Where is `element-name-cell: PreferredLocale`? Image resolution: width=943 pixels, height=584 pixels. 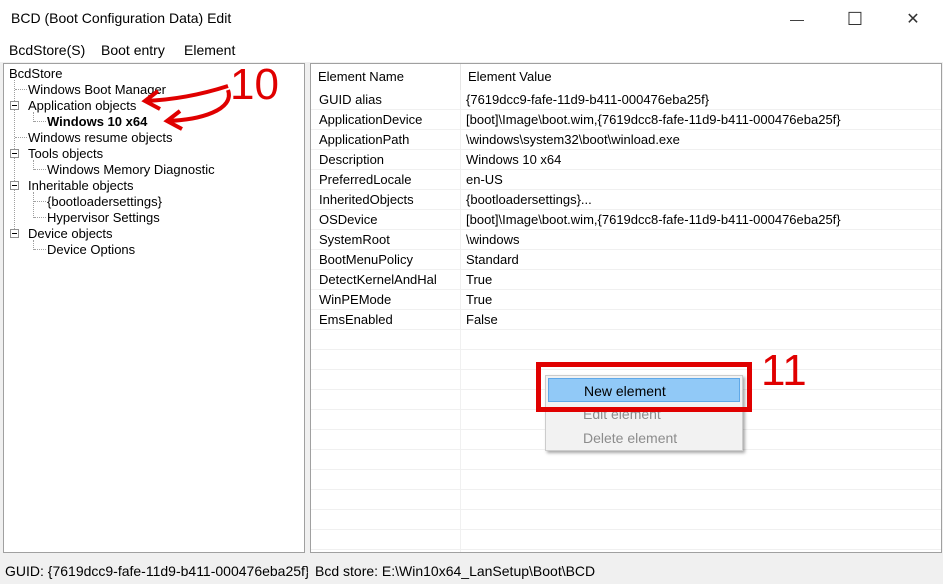
element-name-cell: PreferredLocale is located at coordinates (365, 179).